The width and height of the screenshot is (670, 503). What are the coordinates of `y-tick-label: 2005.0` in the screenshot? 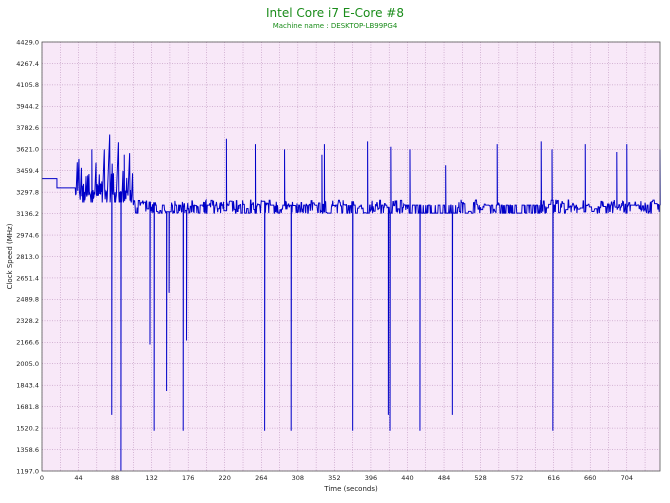 It's located at (27, 364).